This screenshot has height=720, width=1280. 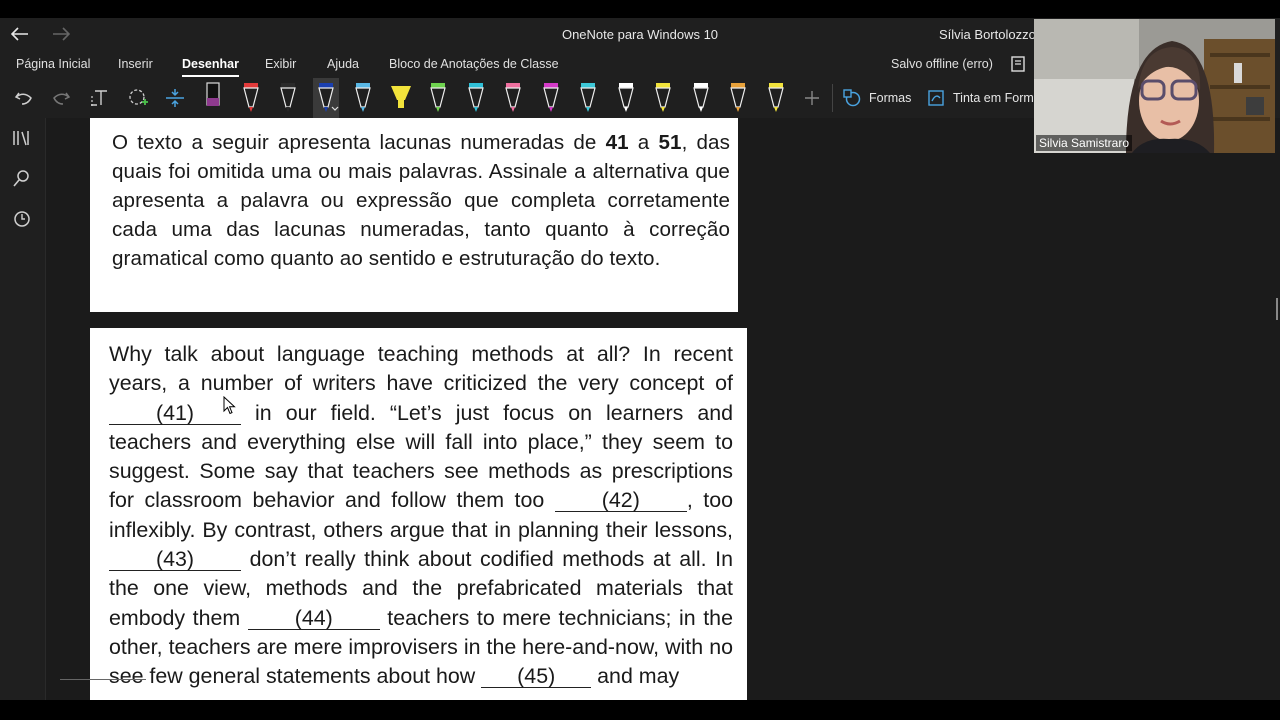 I want to click on pen-magenta, so click(x=551, y=97).